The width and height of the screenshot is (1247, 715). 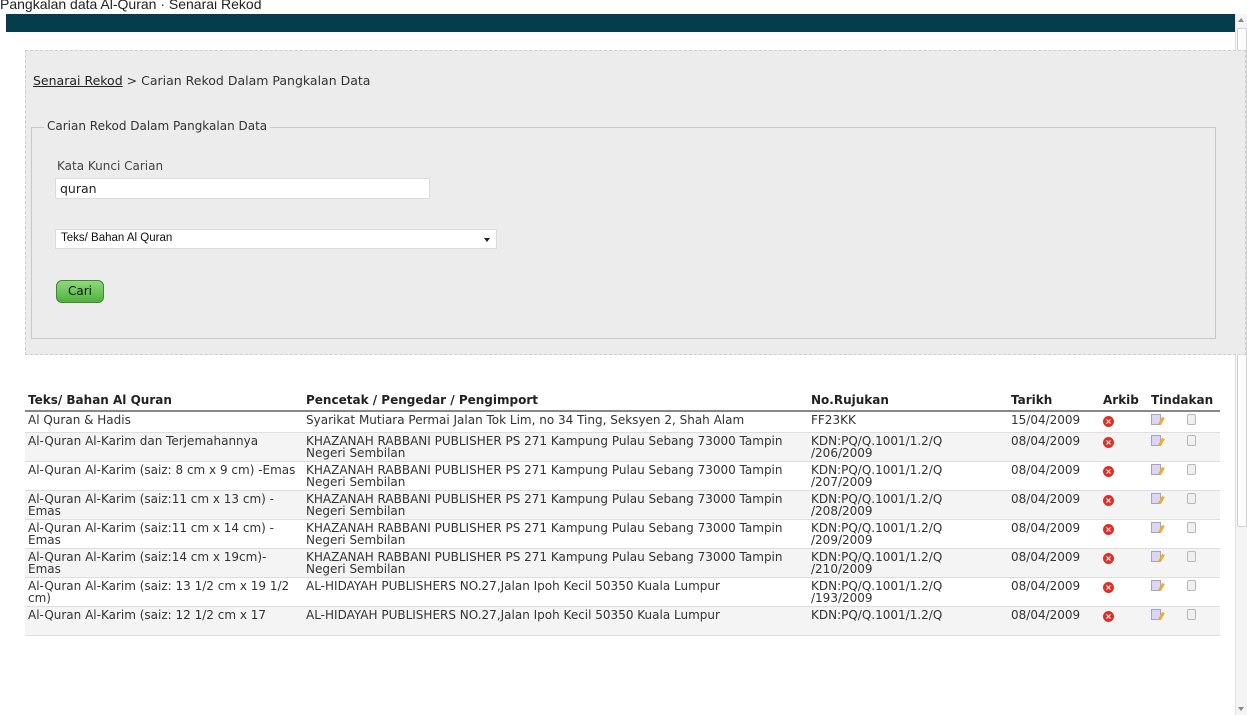 What do you see at coordinates (164, 447) in the screenshot?
I see `cell-title: Al-Quran Al-Karim dan Terjemahannya` at bounding box center [164, 447].